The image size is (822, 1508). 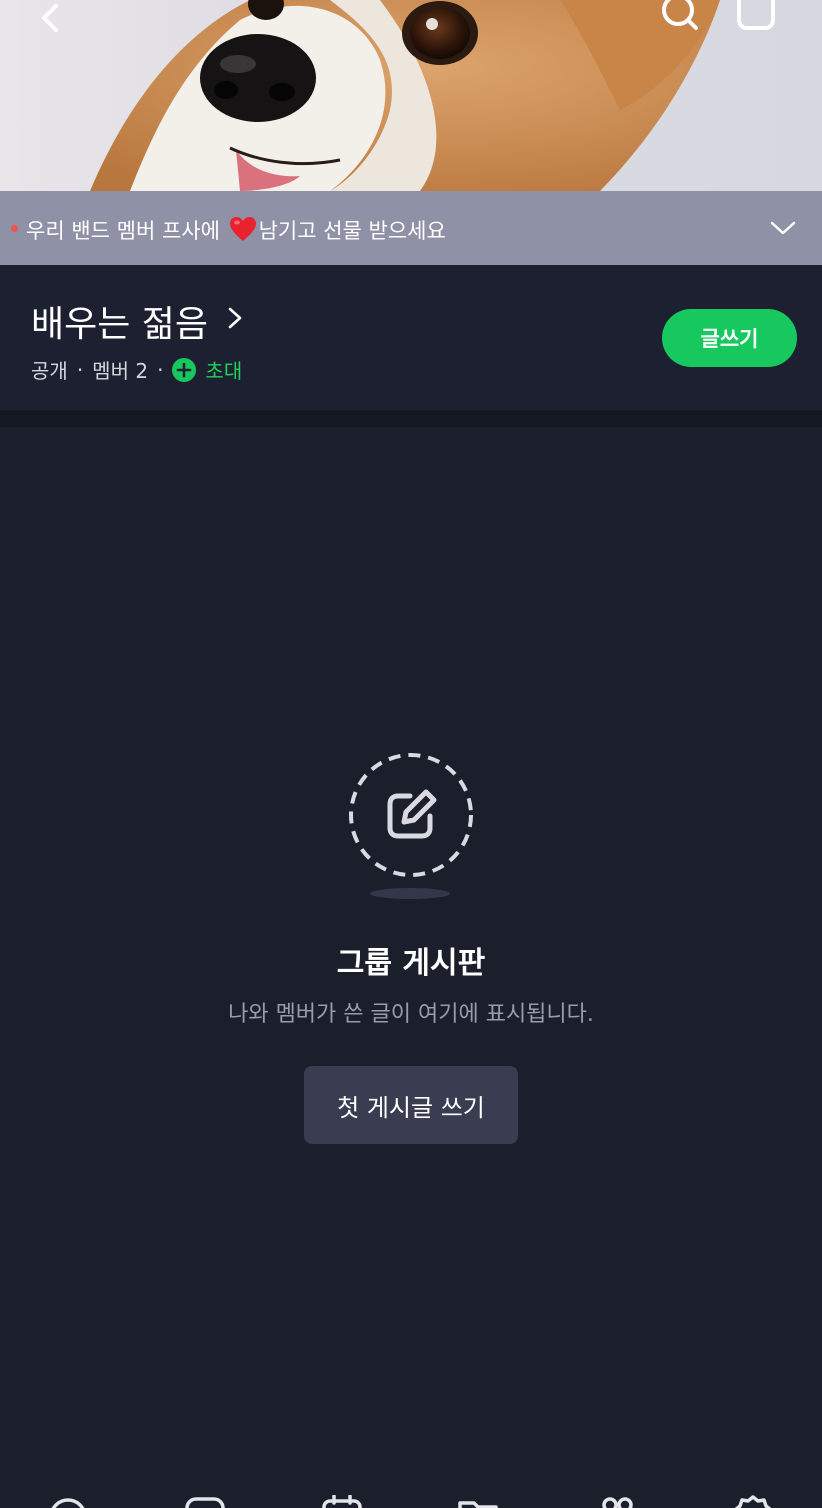 I want to click on icon-shadow, so click(x=410, y=893).